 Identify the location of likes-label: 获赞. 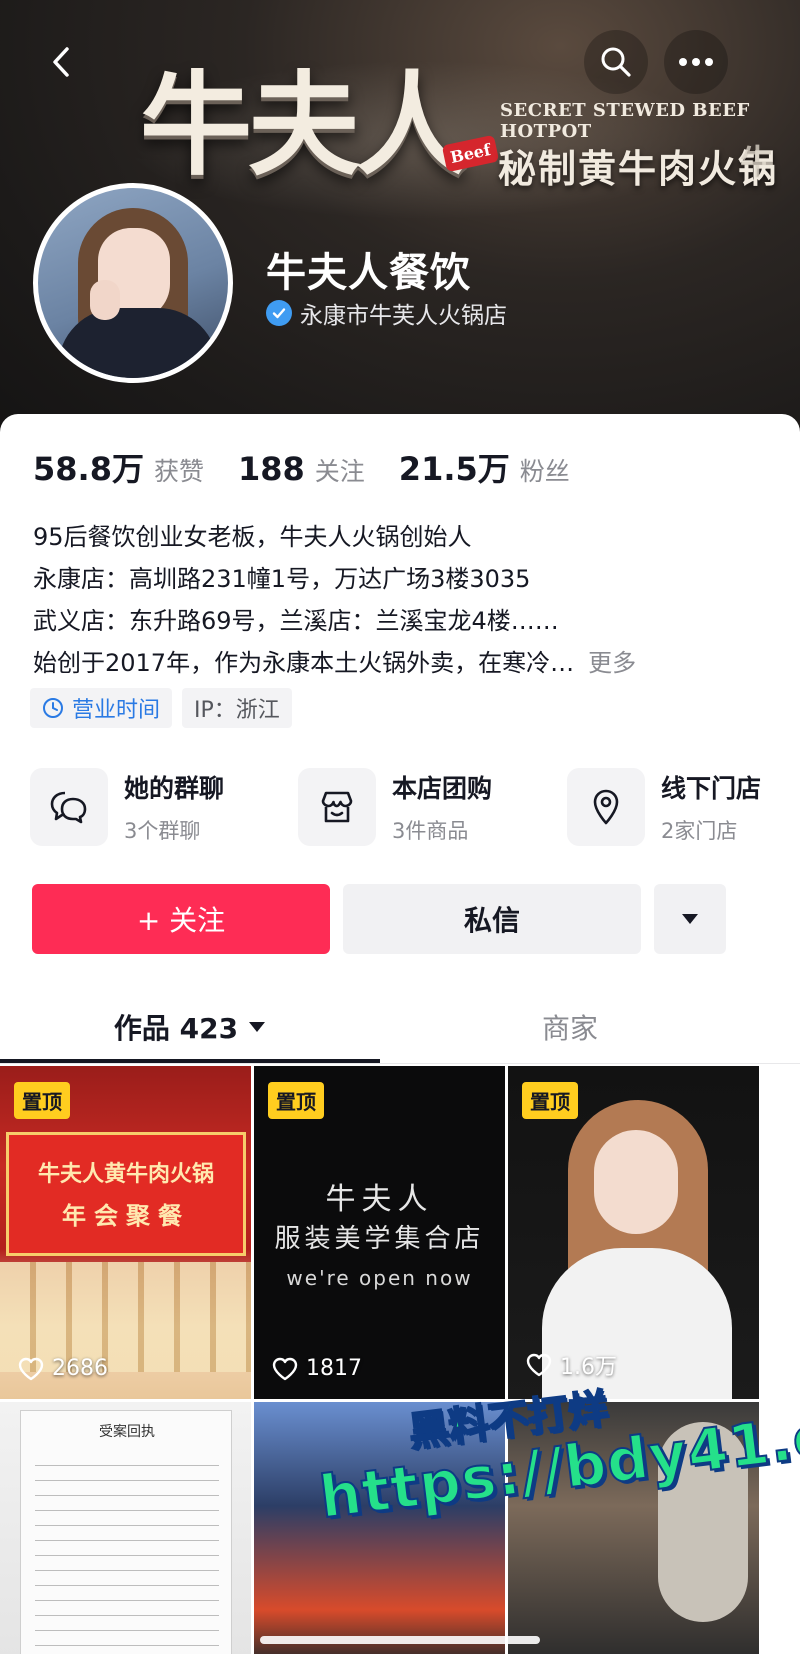
(178, 471).